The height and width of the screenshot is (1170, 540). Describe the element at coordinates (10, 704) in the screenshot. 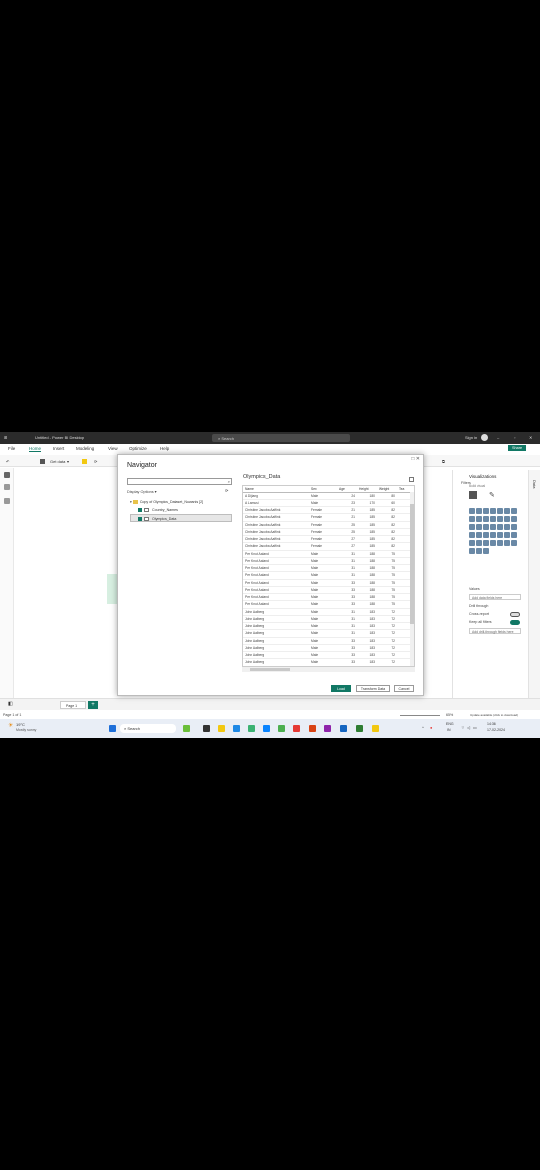

I see `page-nav-icon: ◧` at that location.